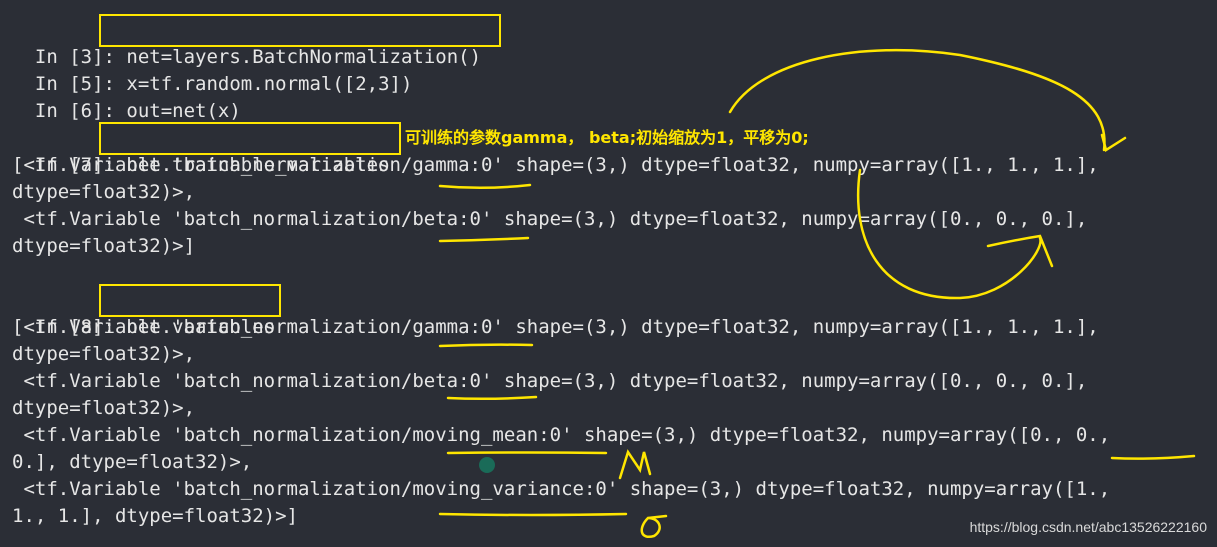  I want to click on code-6: out=net(x), so click(183, 111).